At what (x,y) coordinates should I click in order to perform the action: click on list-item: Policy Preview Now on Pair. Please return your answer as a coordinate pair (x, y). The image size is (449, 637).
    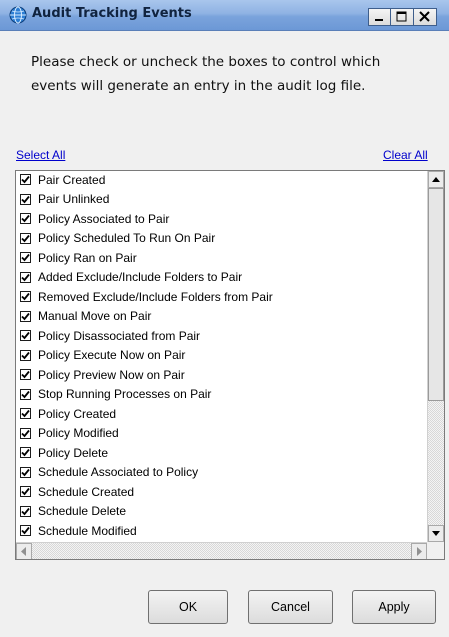
    Looking at the image, I should click on (102, 374).